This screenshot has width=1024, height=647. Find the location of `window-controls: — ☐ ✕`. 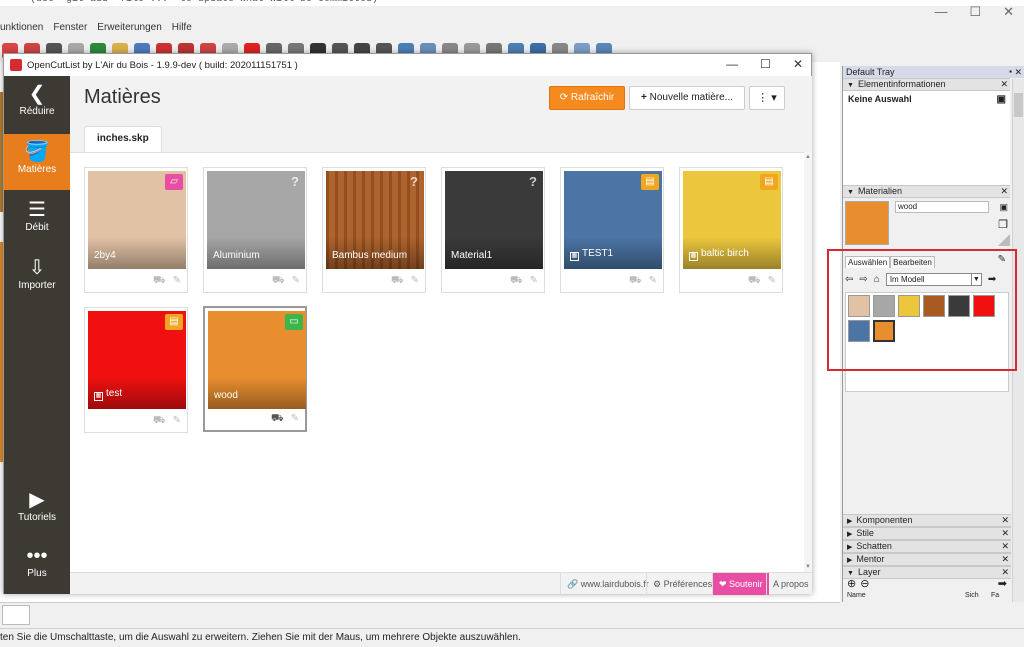

window-controls: — ☐ ✕ is located at coordinates (764, 64).